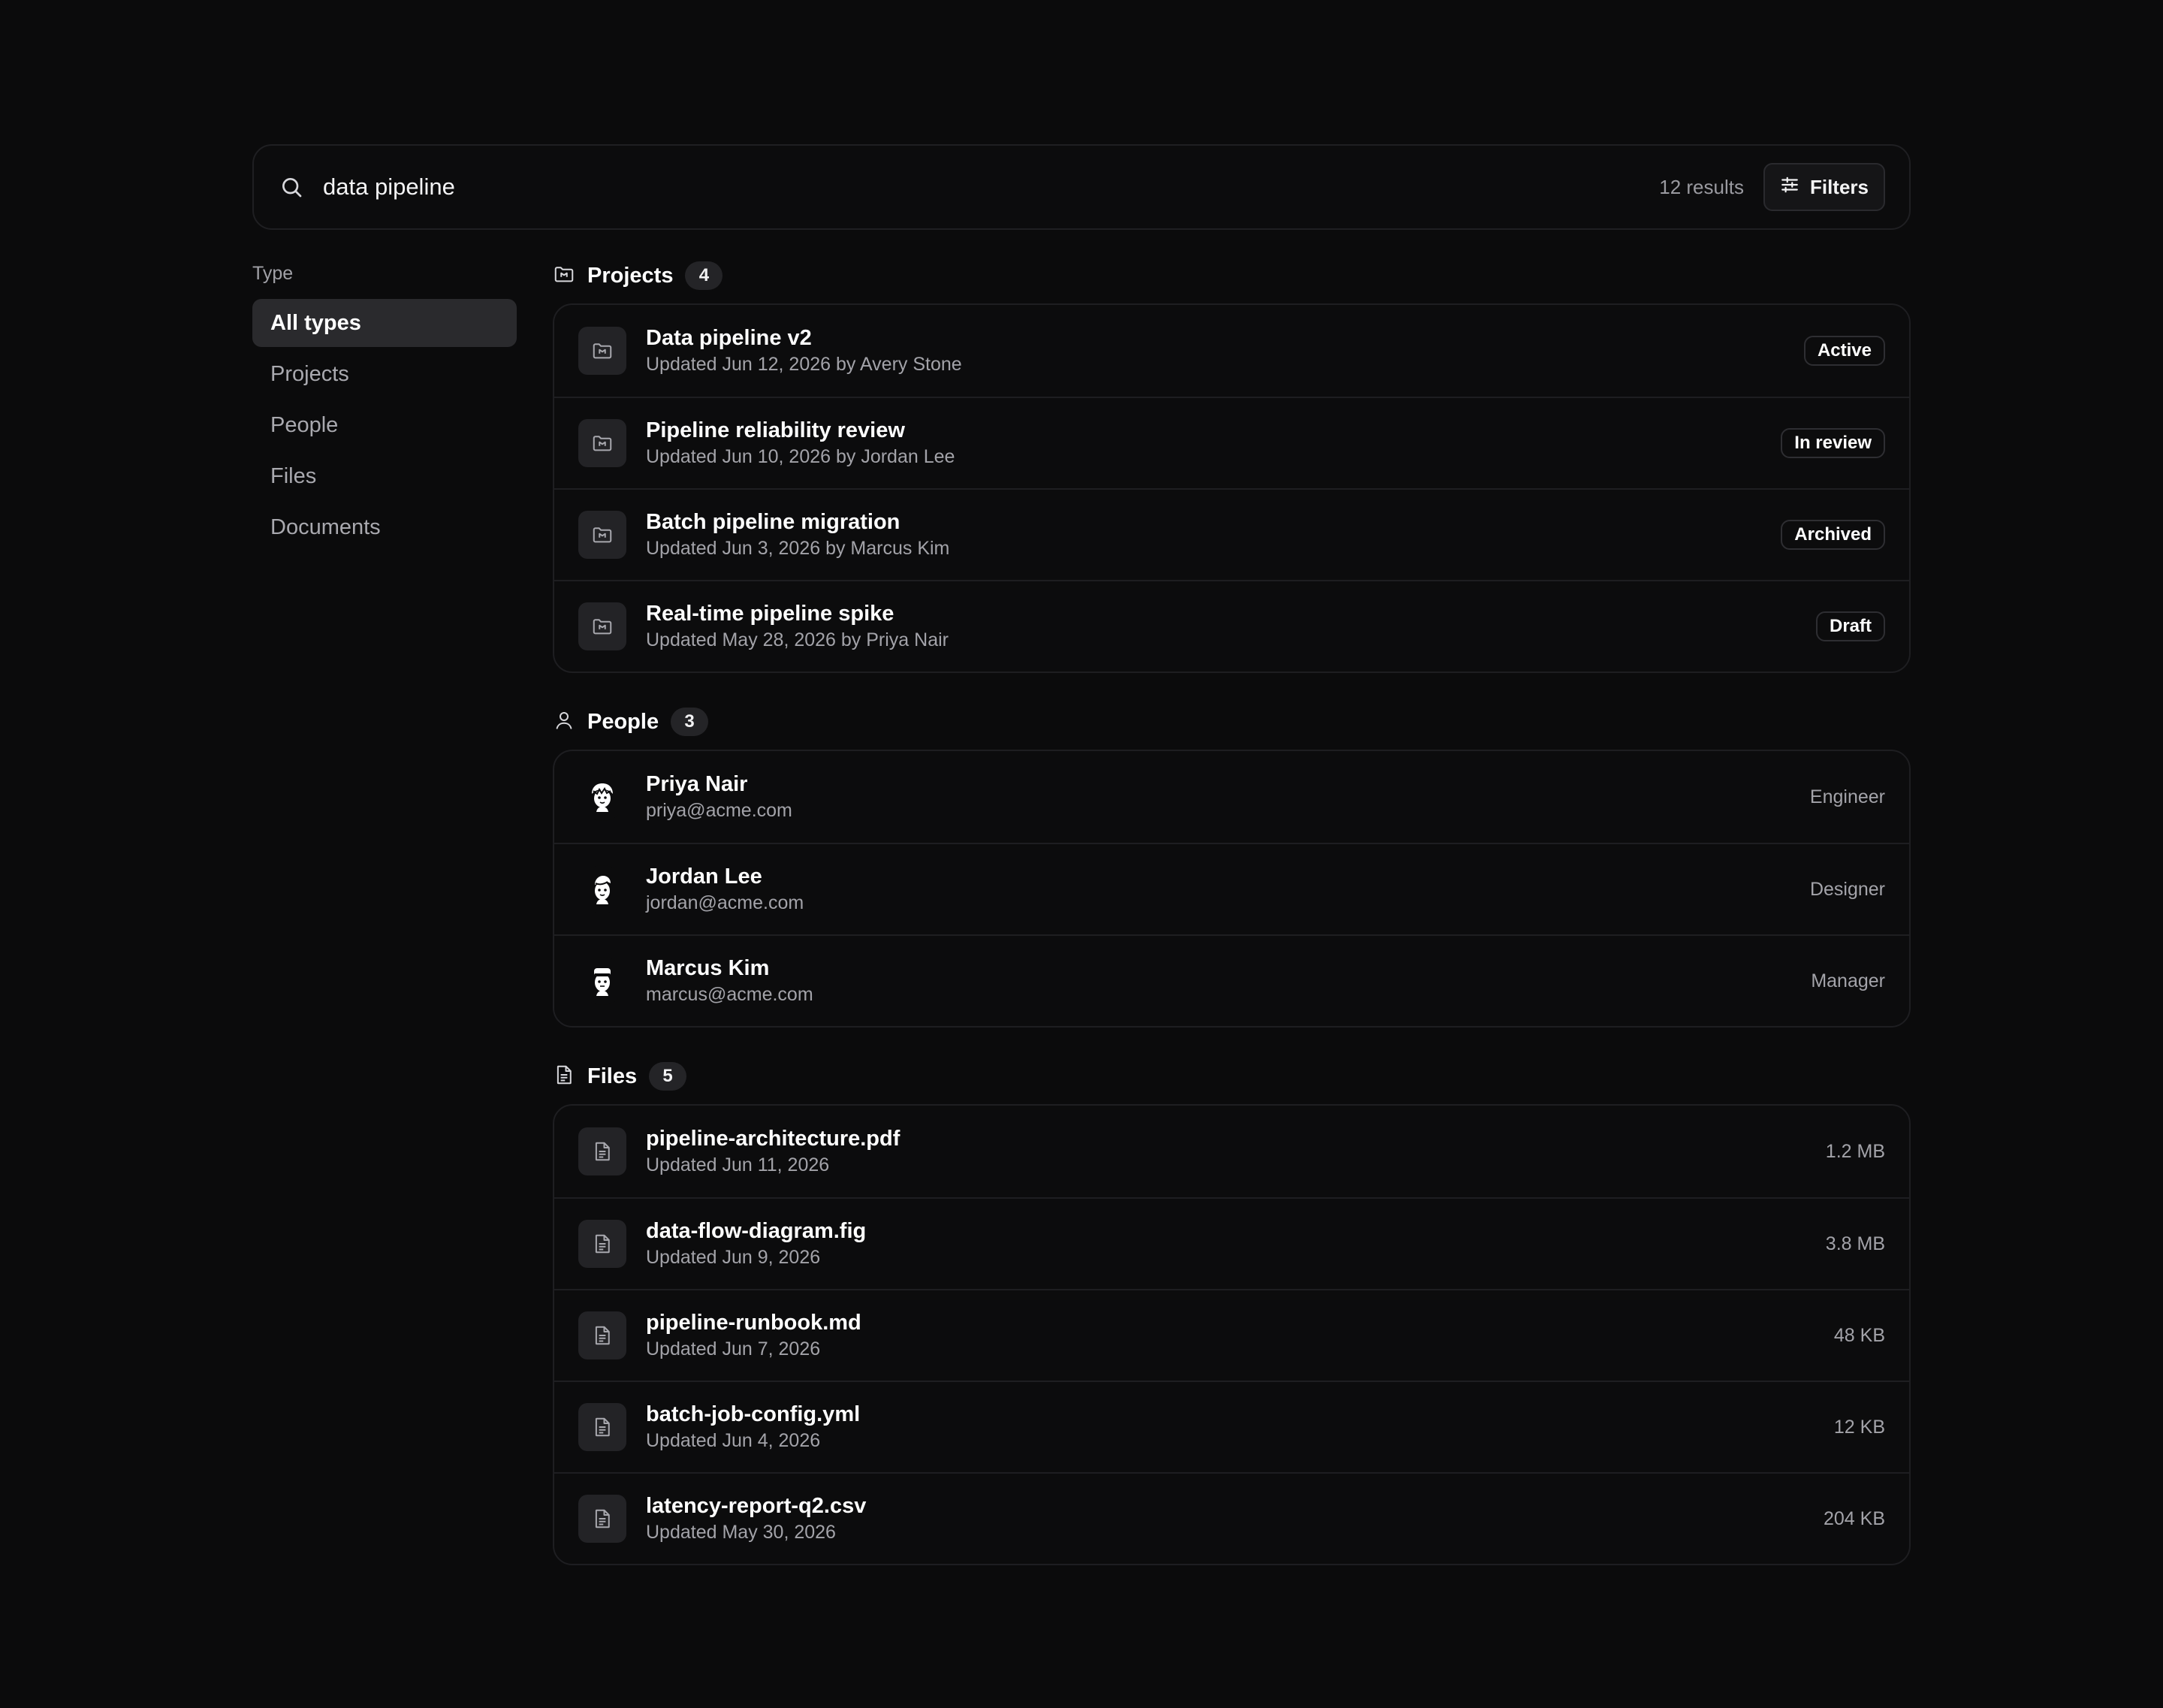 This screenshot has width=2163, height=1708. I want to click on project-name: Batch pipeline migration, so click(773, 522).